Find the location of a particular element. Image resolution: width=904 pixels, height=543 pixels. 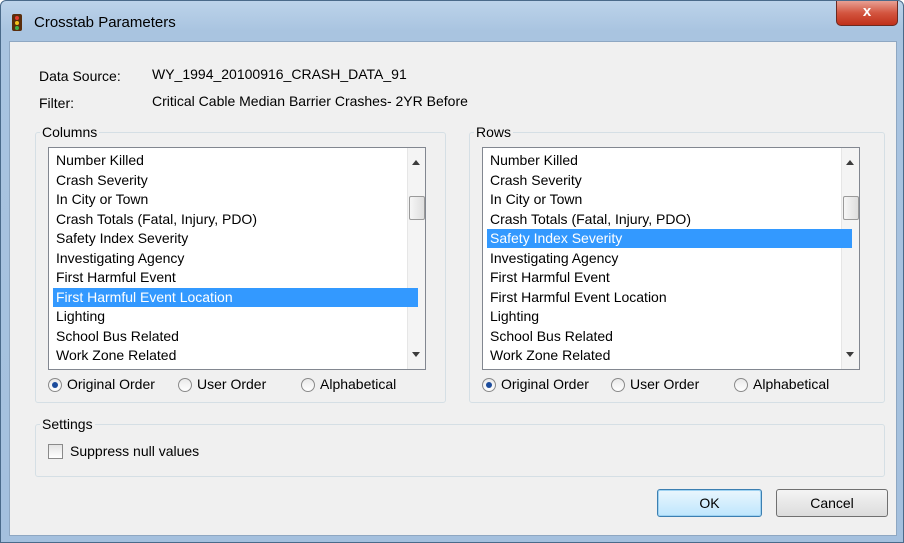

close-button: x is located at coordinates (867, 13).